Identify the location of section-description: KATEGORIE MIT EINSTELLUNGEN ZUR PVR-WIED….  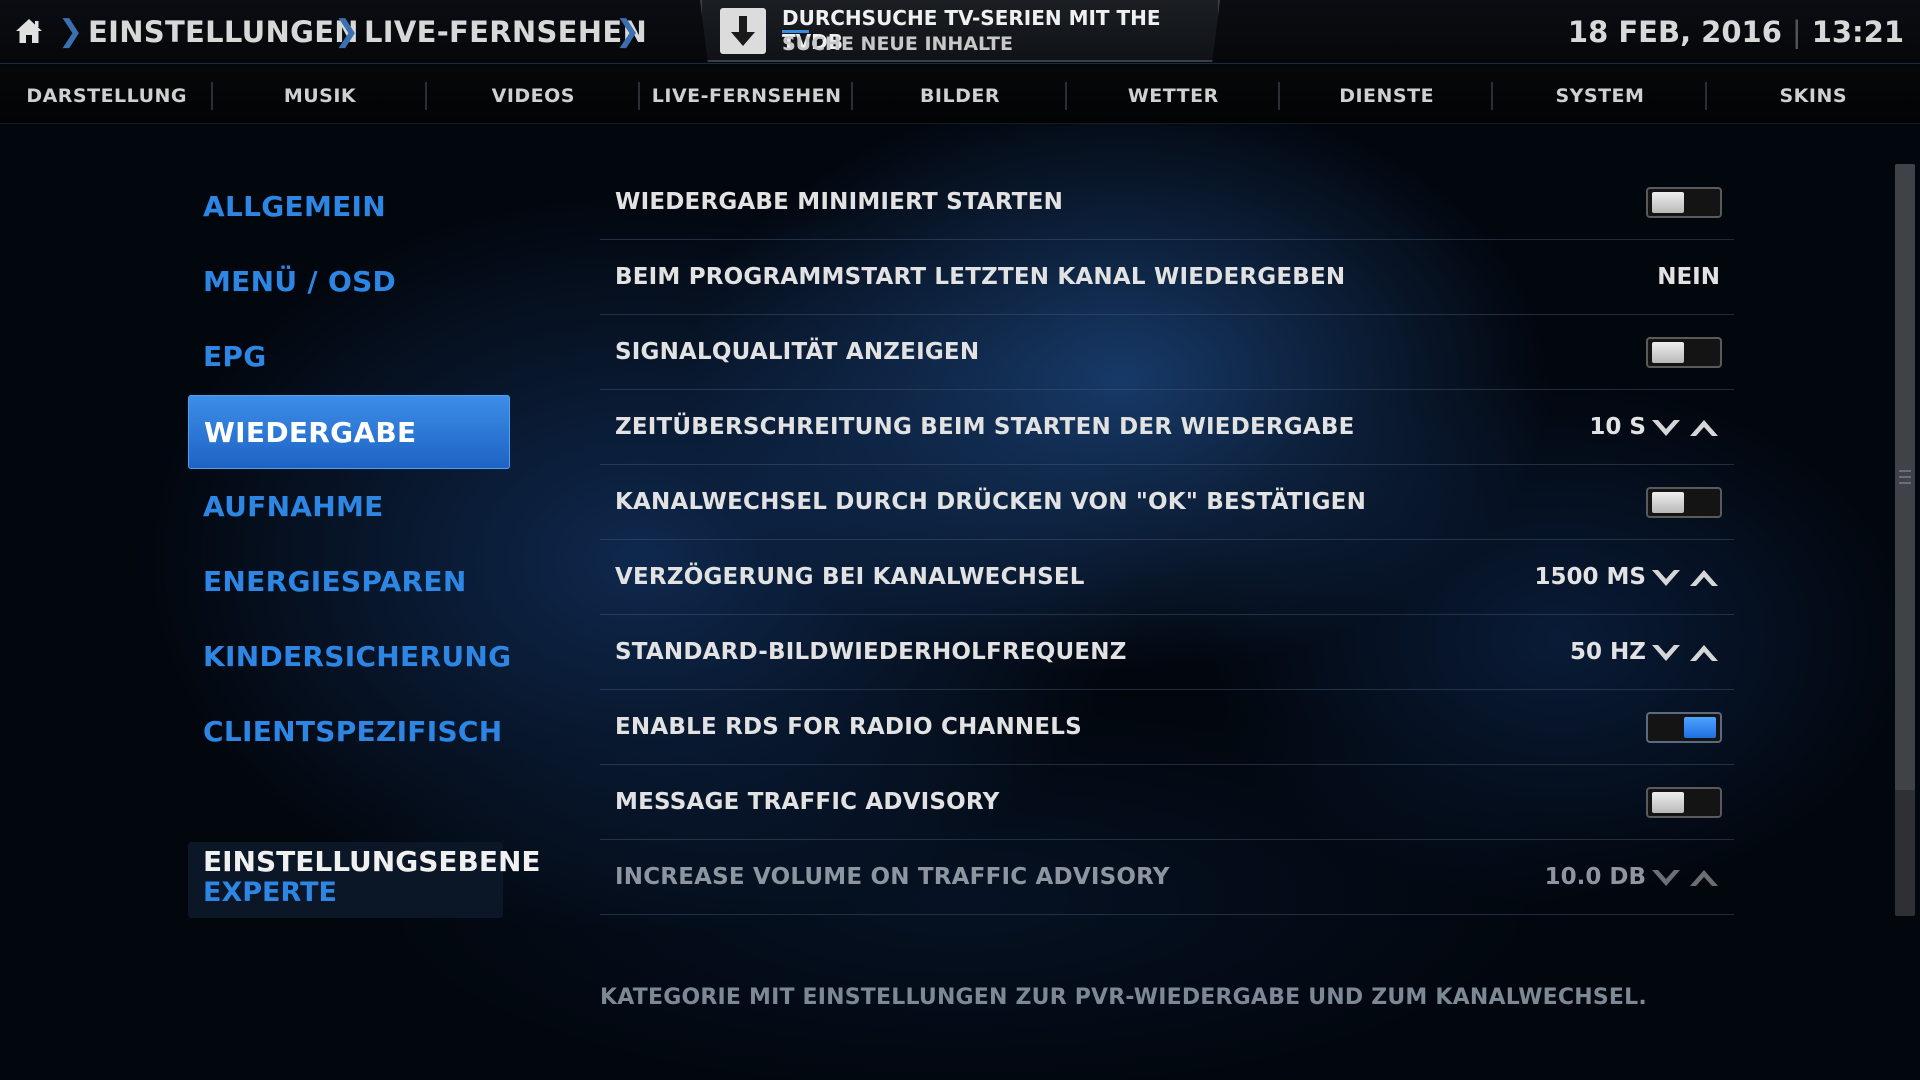
(1123, 997).